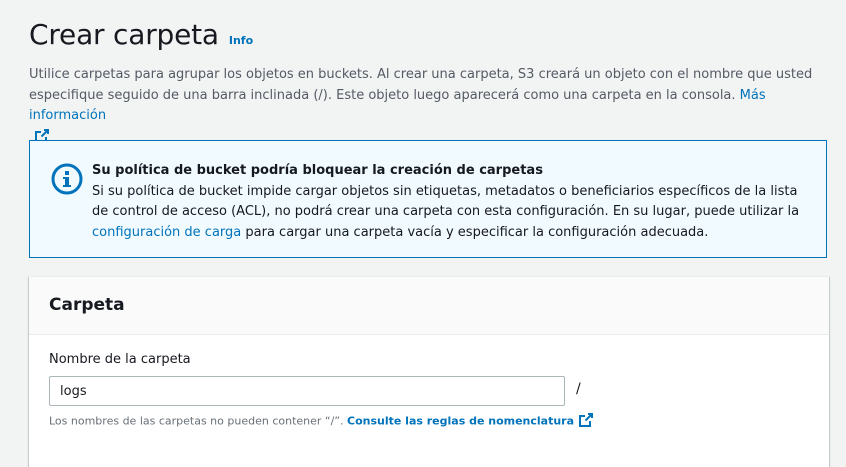  I want to click on info-link: Info, so click(241, 40).